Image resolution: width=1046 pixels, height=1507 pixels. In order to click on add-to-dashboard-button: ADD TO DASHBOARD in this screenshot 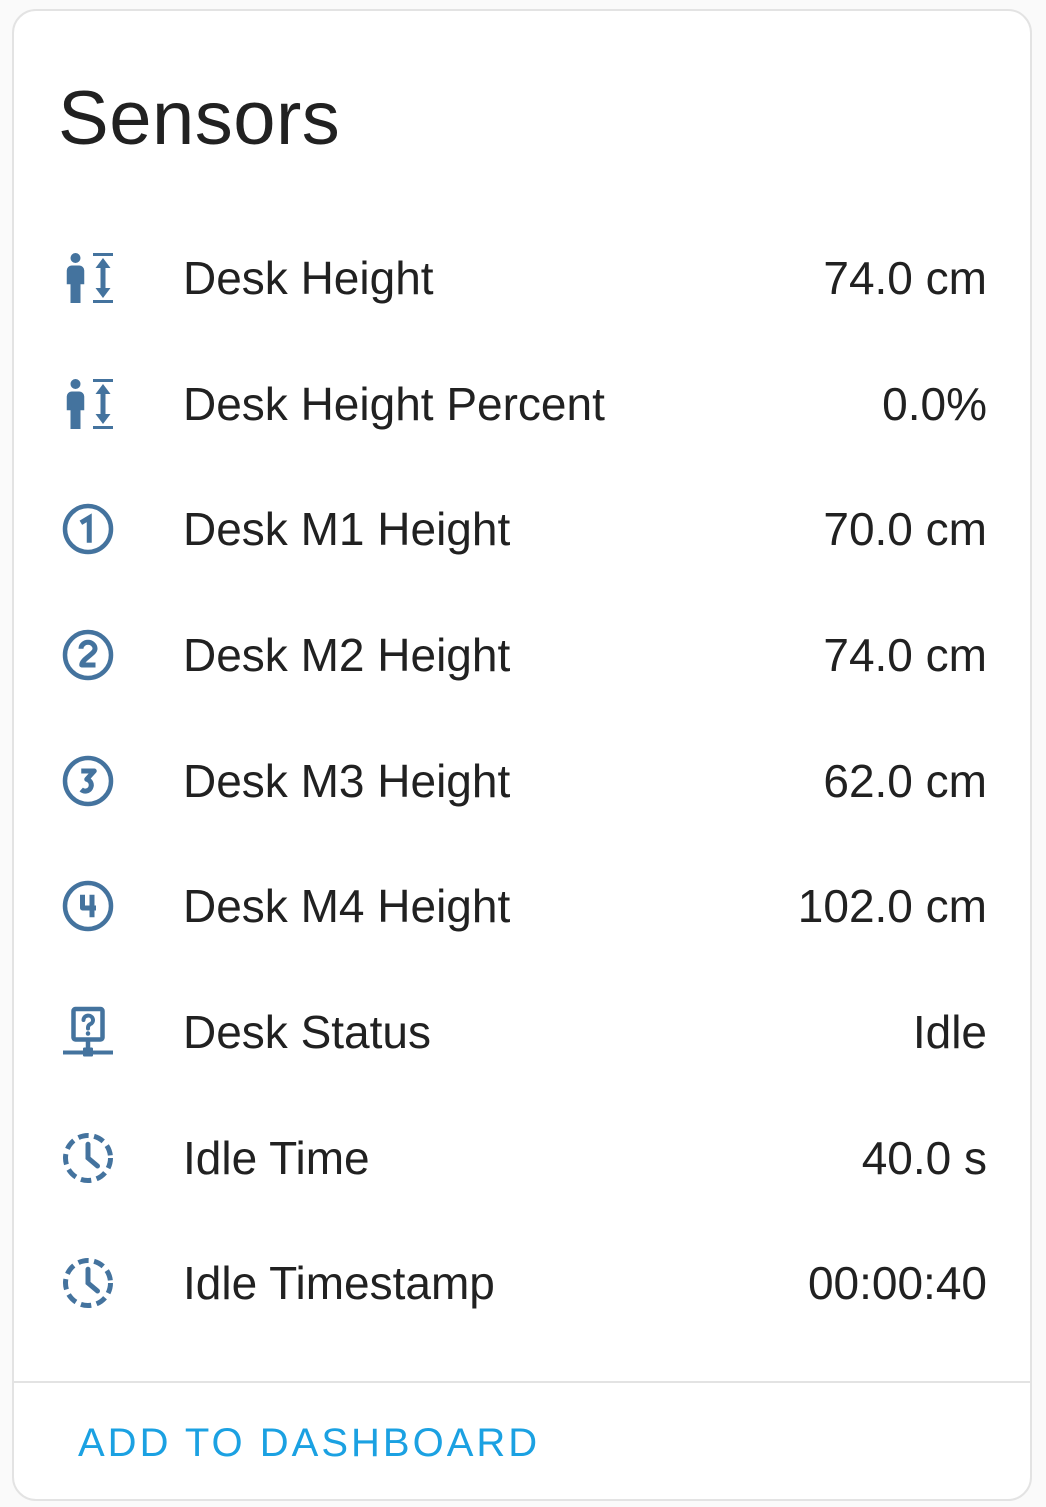, I will do `click(309, 1443)`.